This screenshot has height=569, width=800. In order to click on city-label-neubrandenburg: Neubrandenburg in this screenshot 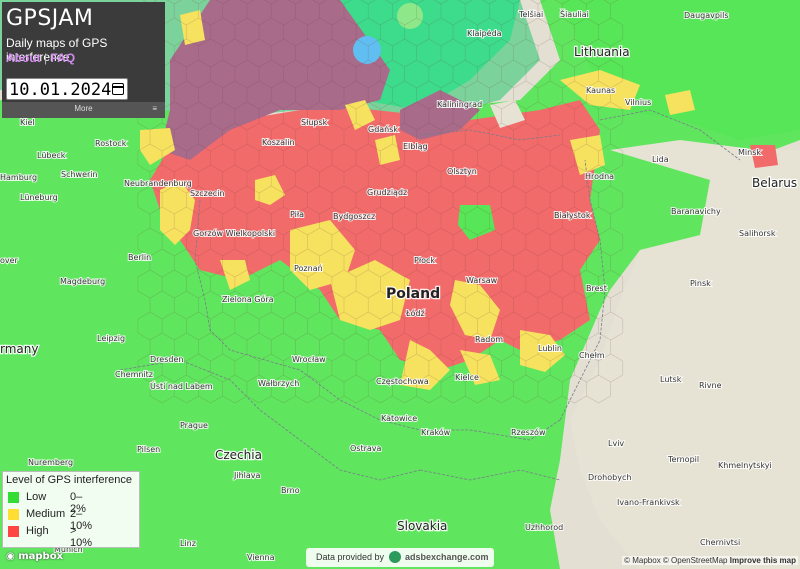, I will do `click(158, 183)`.